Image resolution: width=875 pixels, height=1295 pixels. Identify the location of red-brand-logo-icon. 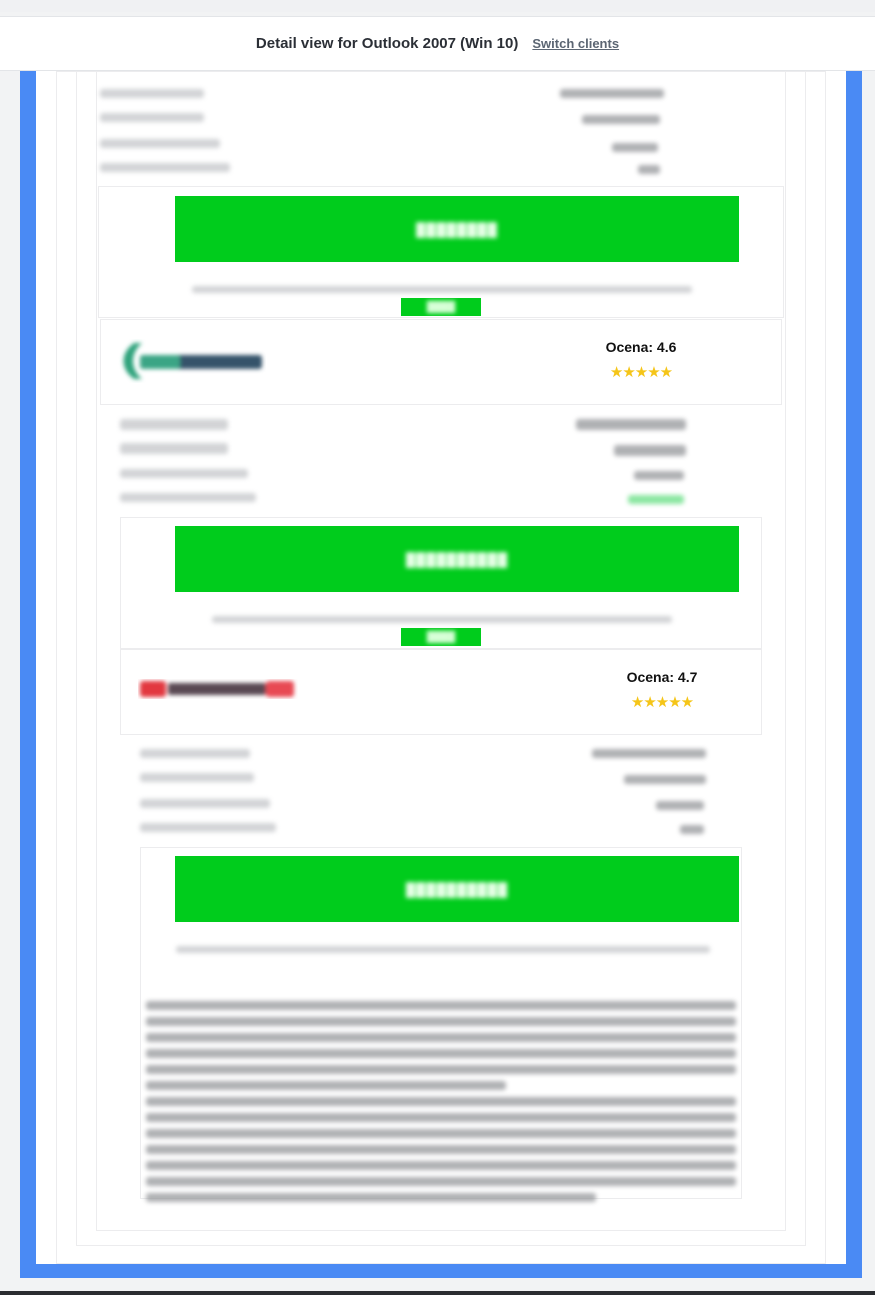
(218, 689).